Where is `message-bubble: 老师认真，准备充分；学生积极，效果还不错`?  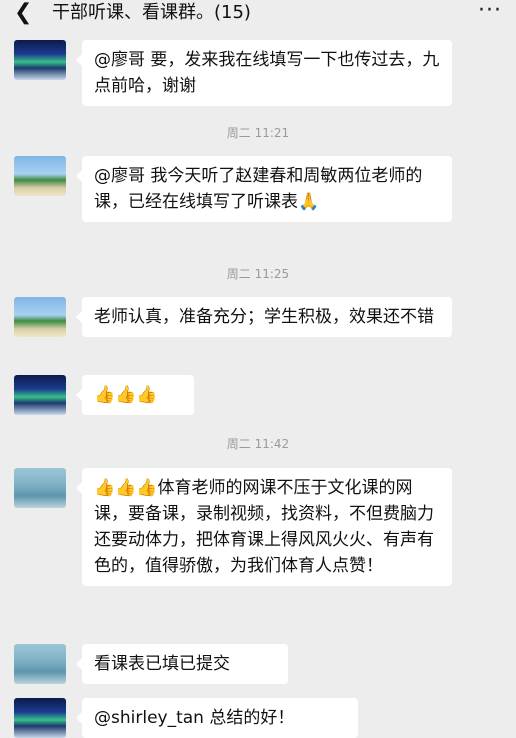 message-bubble: 老师认真，准备充分；学生积极，效果还不错 is located at coordinates (264, 317).